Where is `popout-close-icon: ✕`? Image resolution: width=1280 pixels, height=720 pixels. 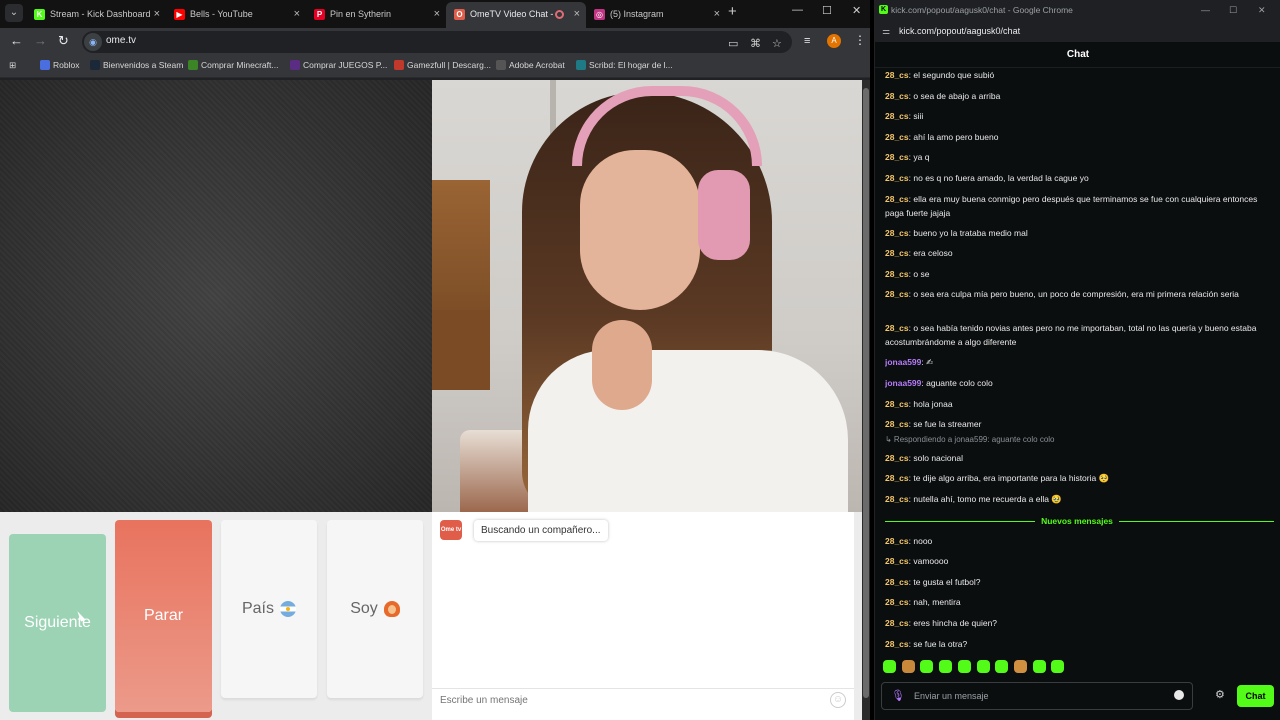
popout-close-icon: ✕ is located at coordinates (1262, 10).